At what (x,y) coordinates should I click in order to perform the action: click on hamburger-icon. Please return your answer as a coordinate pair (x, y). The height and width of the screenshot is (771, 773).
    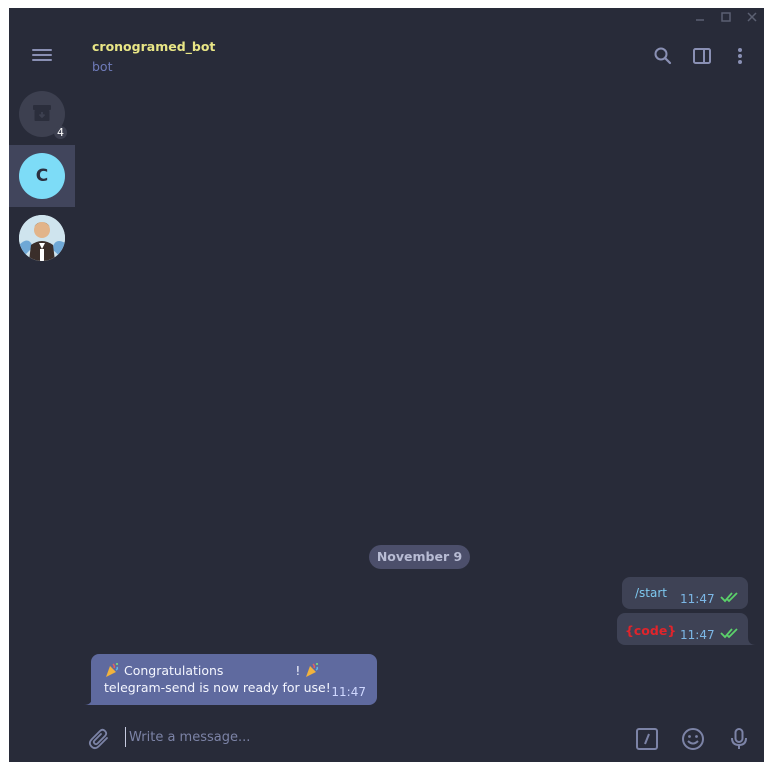
    Looking at the image, I should click on (42, 56).